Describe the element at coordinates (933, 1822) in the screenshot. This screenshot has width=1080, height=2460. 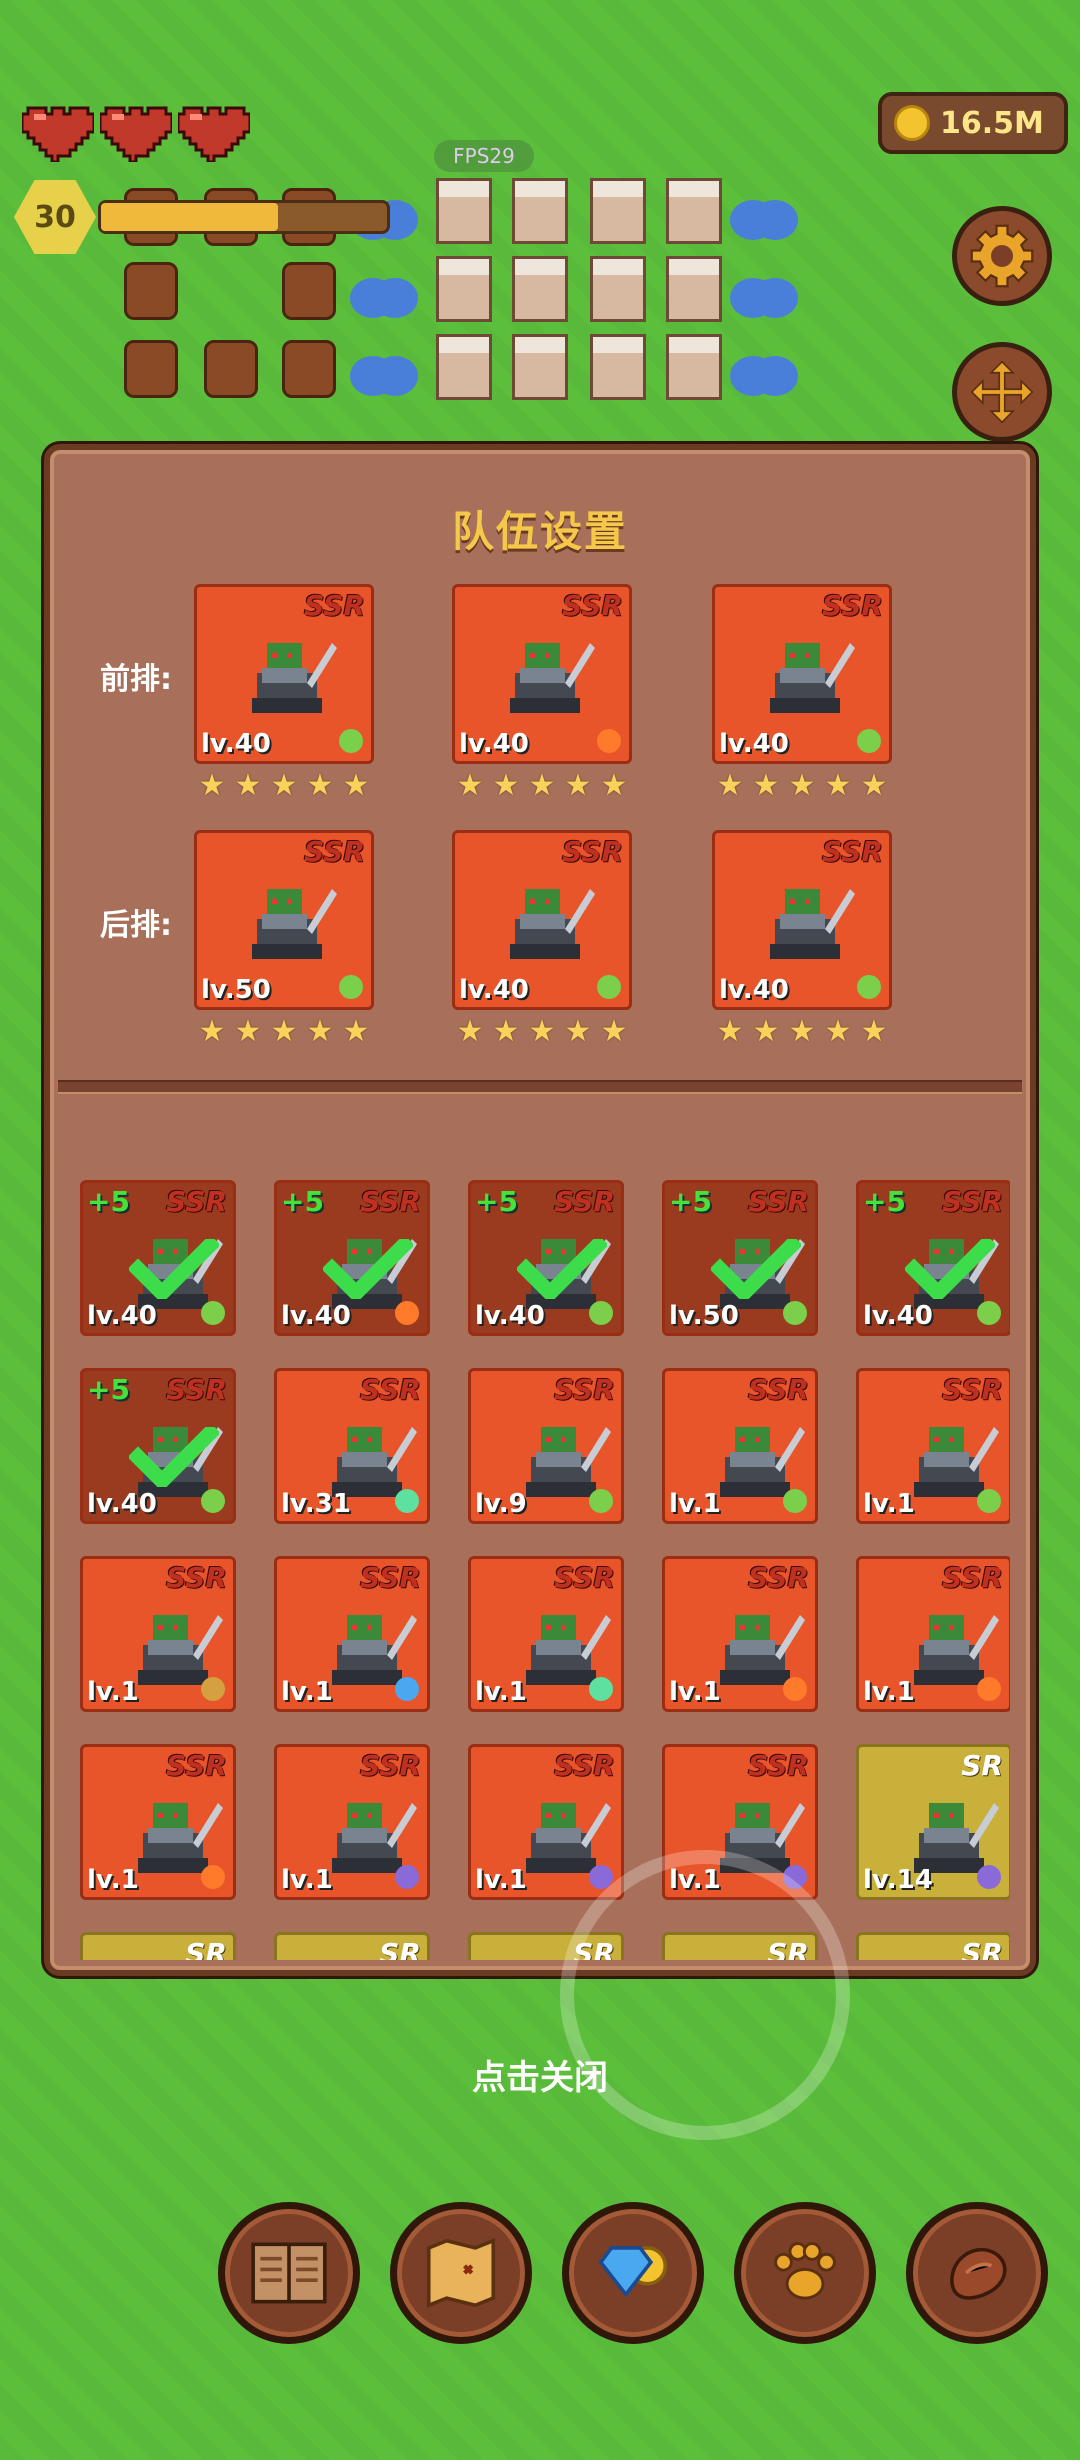
I see `roster-card: SR lv.14` at that location.